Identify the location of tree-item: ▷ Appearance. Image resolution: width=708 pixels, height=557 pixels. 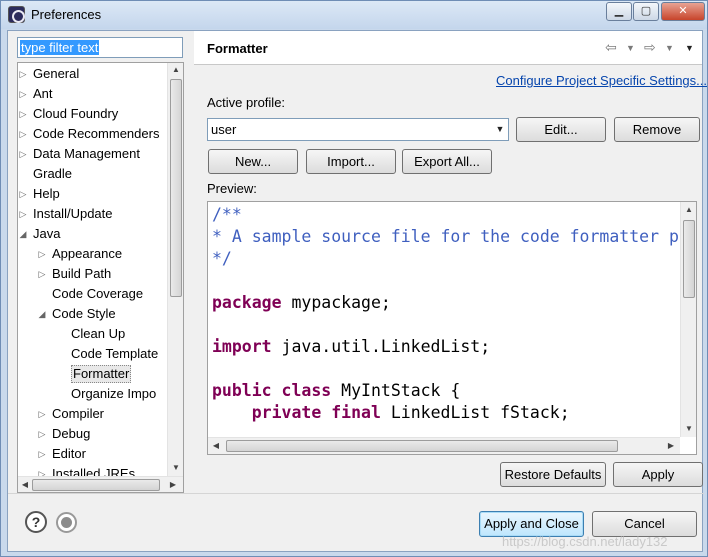
(92, 254).